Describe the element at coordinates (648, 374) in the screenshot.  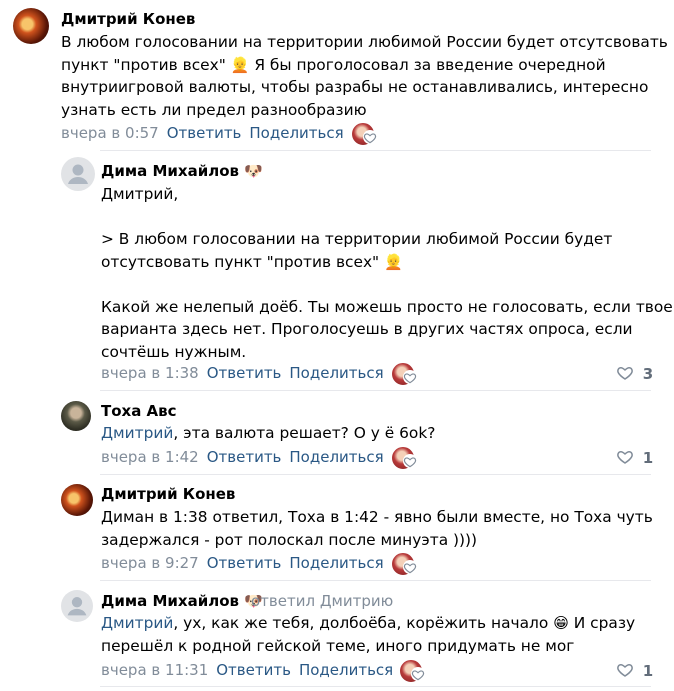
I see `like-count: 3` at that location.